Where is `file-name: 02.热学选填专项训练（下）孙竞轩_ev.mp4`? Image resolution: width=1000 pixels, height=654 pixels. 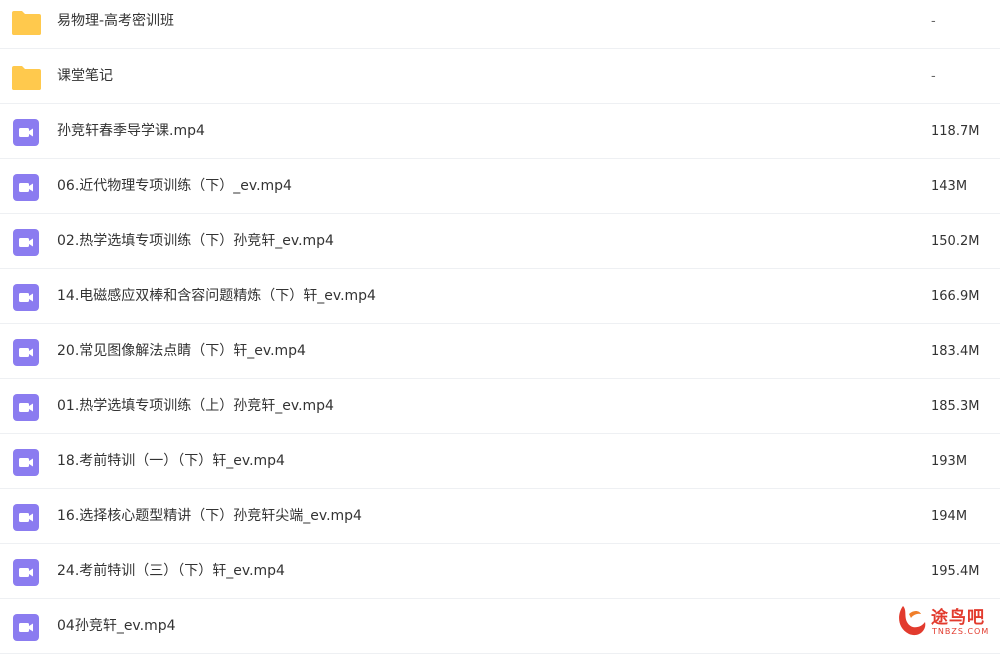 file-name: 02.热学选填专项训练（下）孙竞轩_ev.mp4 is located at coordinates (195, 241).